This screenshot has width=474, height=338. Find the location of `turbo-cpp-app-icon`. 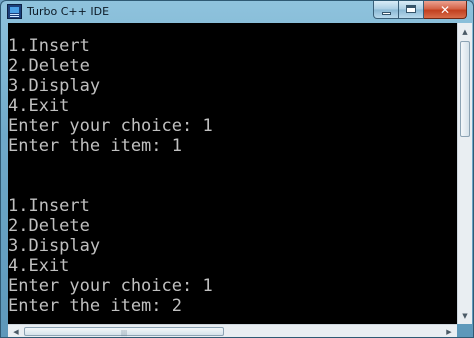

turbo-cpp-app-icon is located at coordinates (14, 11).